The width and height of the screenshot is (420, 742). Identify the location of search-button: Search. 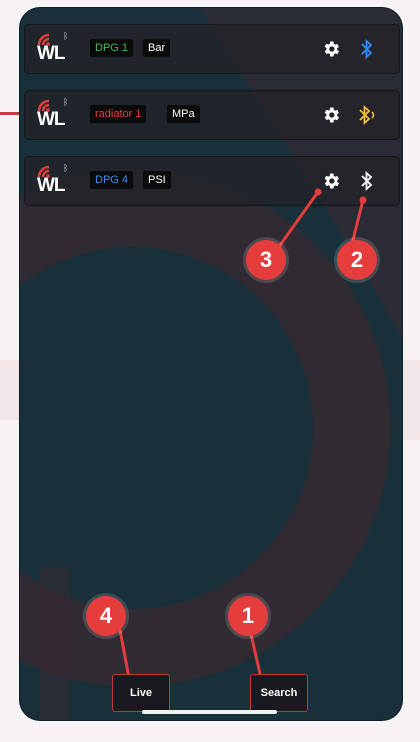
(279, 693).